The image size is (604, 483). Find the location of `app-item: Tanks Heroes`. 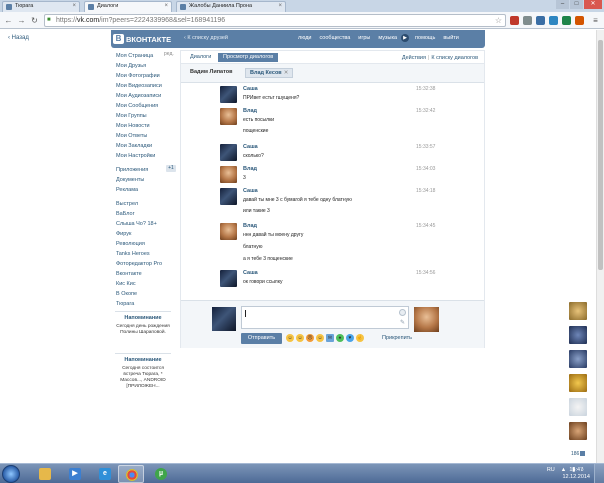

app-item: Tanks Heroes is located at coordinates (147, 254).